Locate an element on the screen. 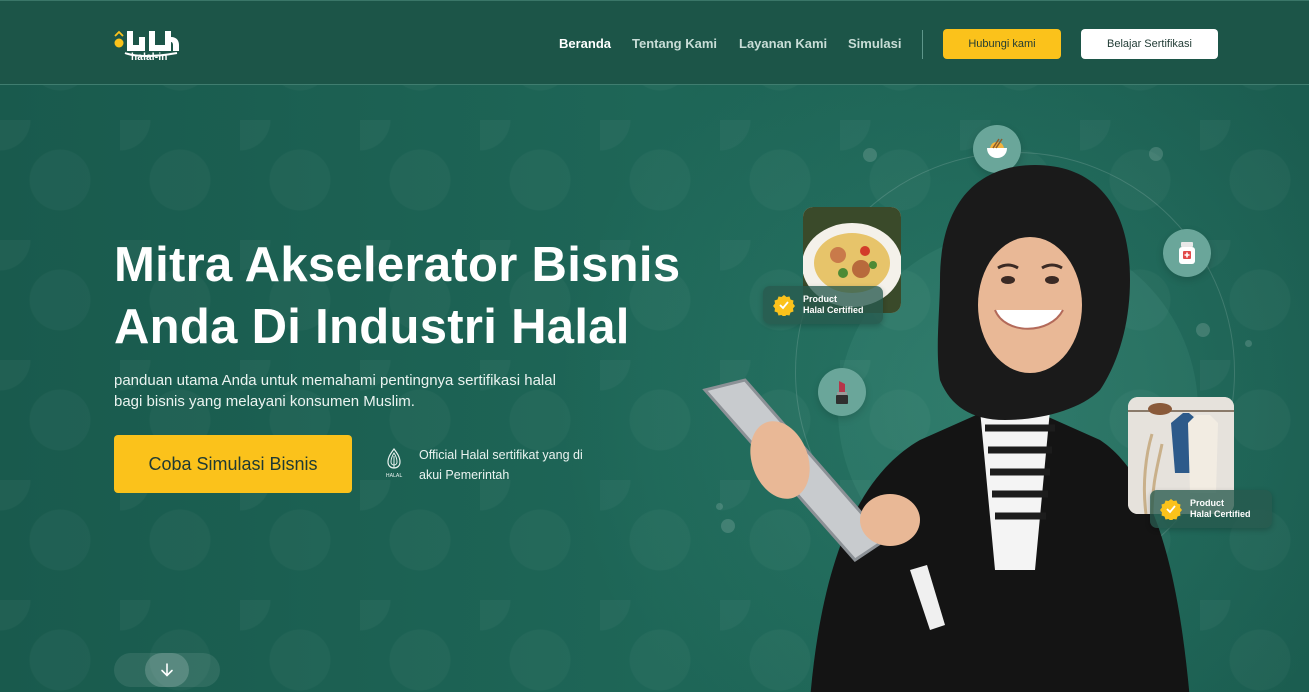 Image resolution: width=1309 pixels, height=692 pixels. clothing-halal-badge: Product Halal Certified is located at coordinates (1211, 509).